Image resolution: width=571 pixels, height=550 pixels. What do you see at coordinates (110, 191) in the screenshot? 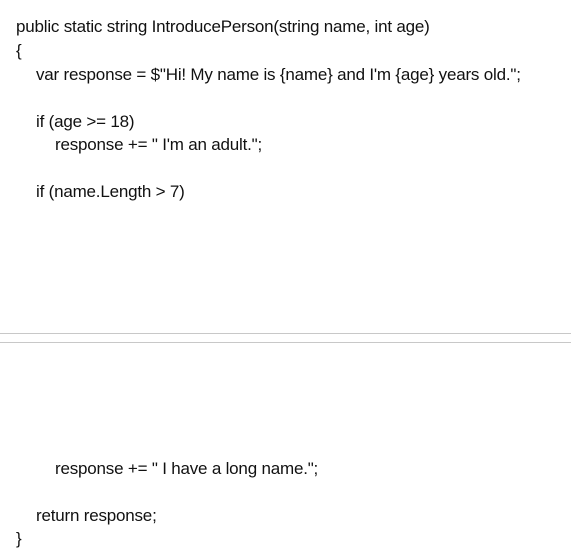
I see `if-name-length-condition: if (name.Length > 7)` at bounding box center [110, 191].